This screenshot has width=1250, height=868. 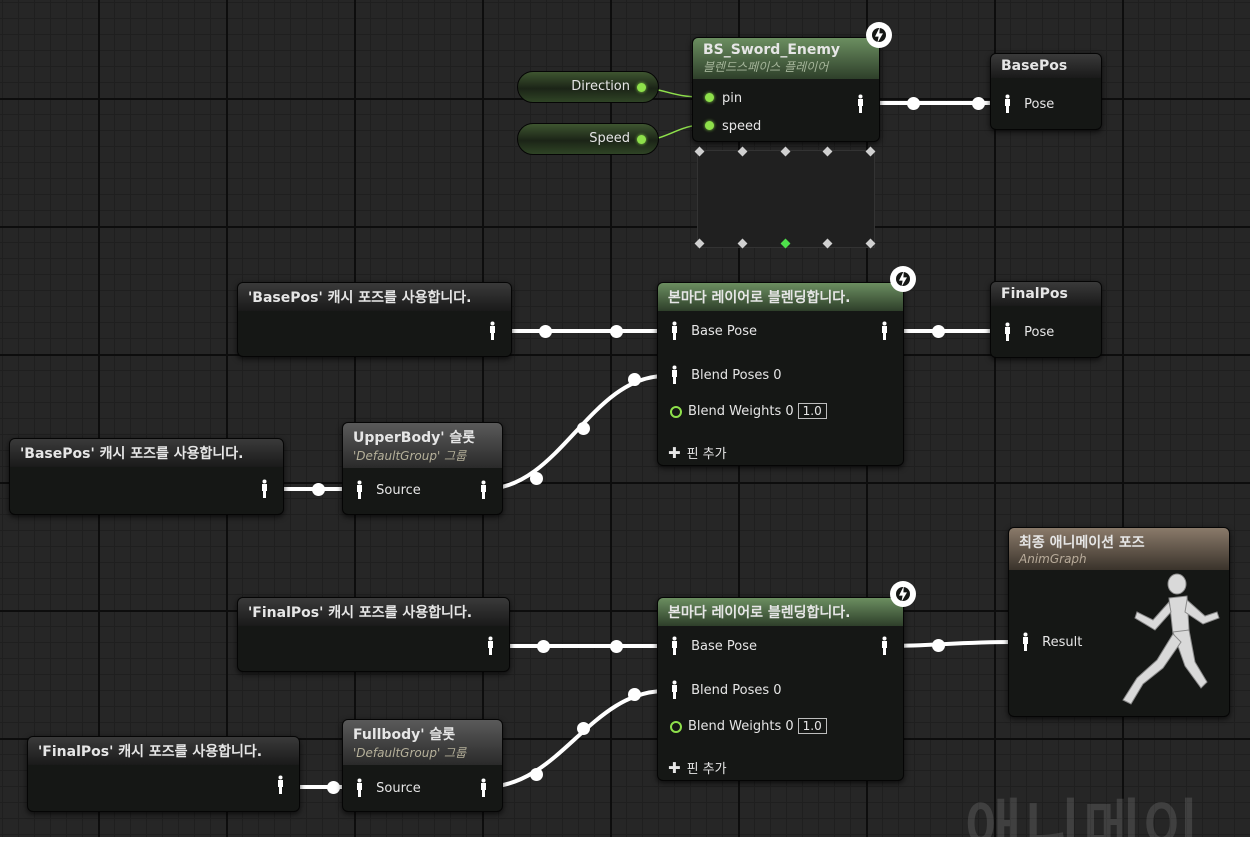 I want to click on direction-variable-node: Direction, so click(x=588, y=87).